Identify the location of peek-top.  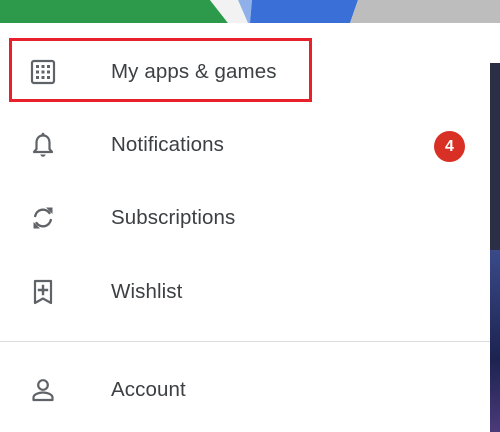
(495, 11).